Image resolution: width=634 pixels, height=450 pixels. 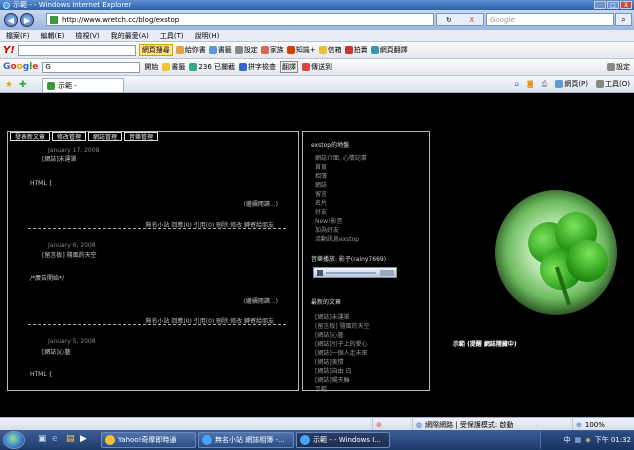 I want to click on sidebar-link: 活動訊息exstop, so click(x=341, y=239).